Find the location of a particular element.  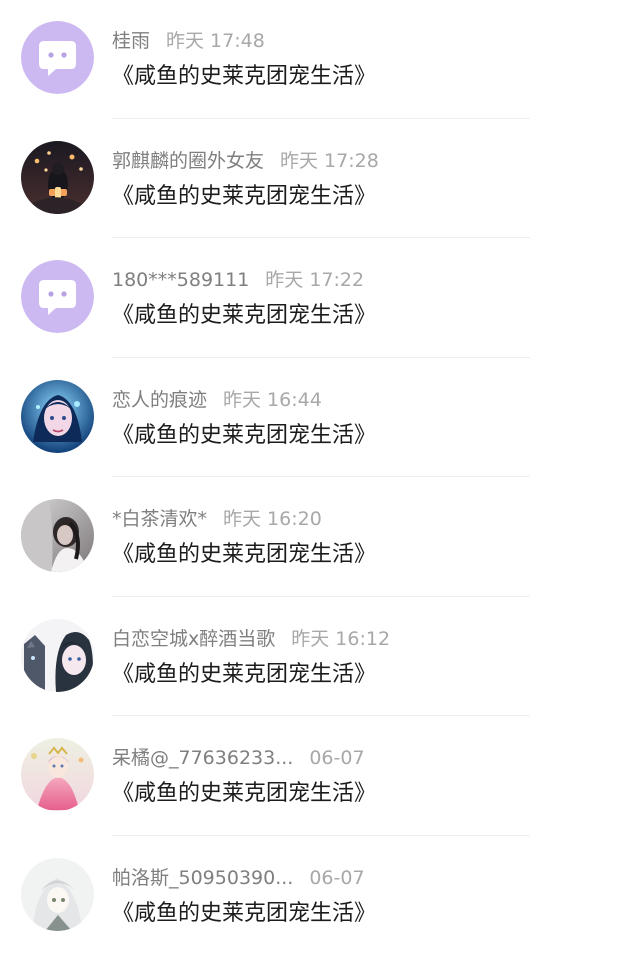

comment-meta: 桂雨昨天 17:48 is located at coordinates (188, 41).